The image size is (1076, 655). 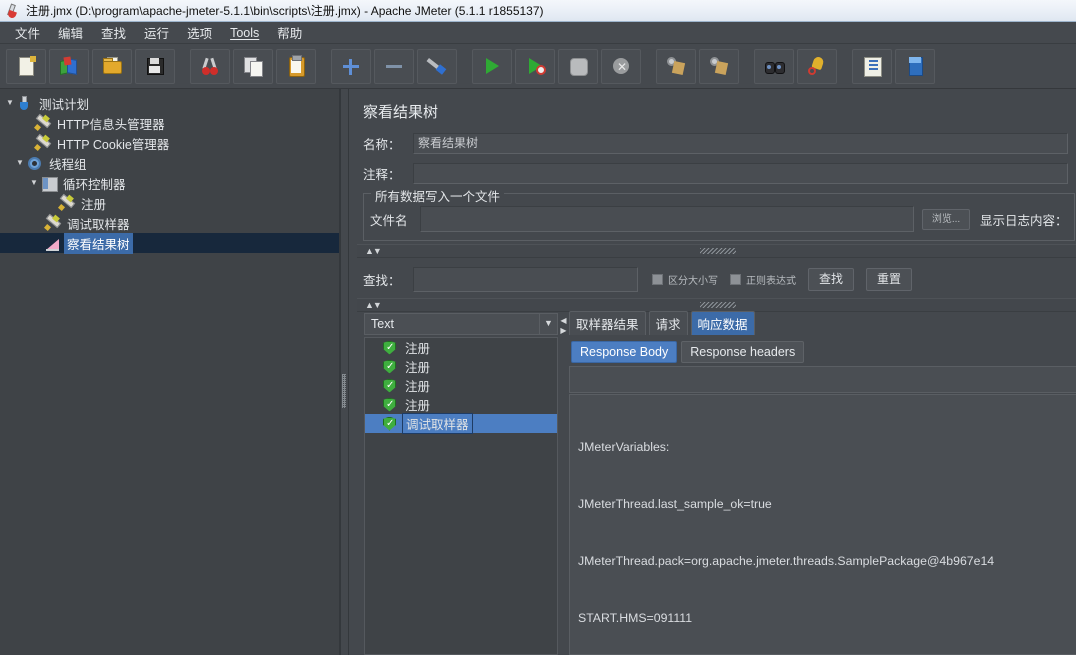 I want to click on collapse-bar-upper: ▲▼, so click(x=716, y=251).